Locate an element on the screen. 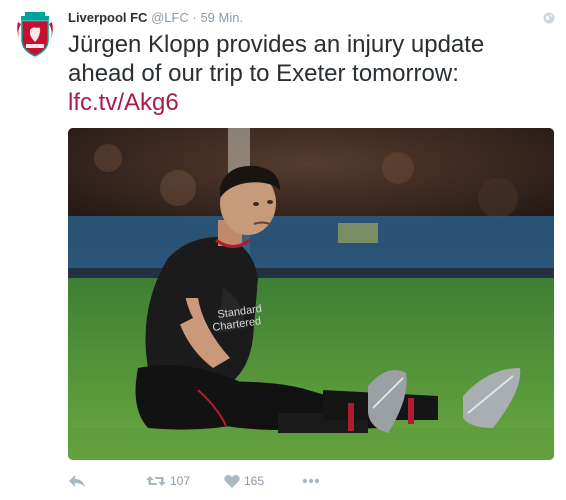  globe-icon is located at coordinates (549, 17).